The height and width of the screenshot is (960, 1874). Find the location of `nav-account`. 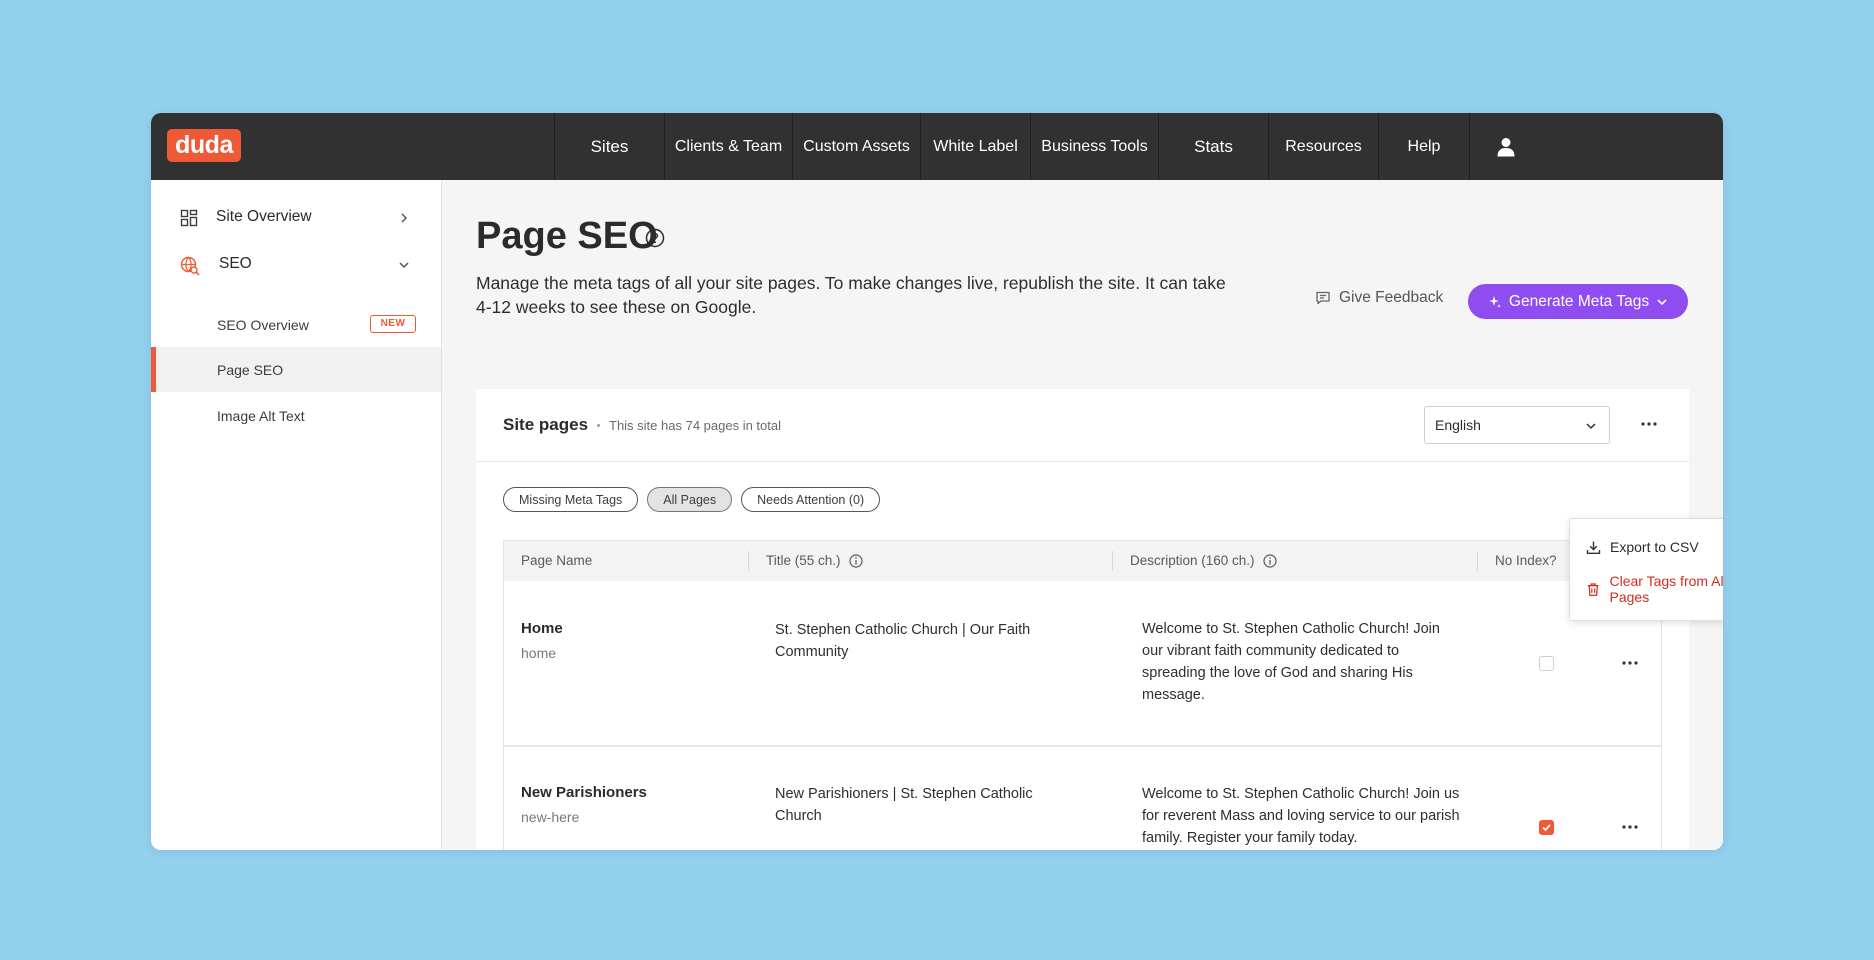

nav-account is located at coordinates (1505, 146).